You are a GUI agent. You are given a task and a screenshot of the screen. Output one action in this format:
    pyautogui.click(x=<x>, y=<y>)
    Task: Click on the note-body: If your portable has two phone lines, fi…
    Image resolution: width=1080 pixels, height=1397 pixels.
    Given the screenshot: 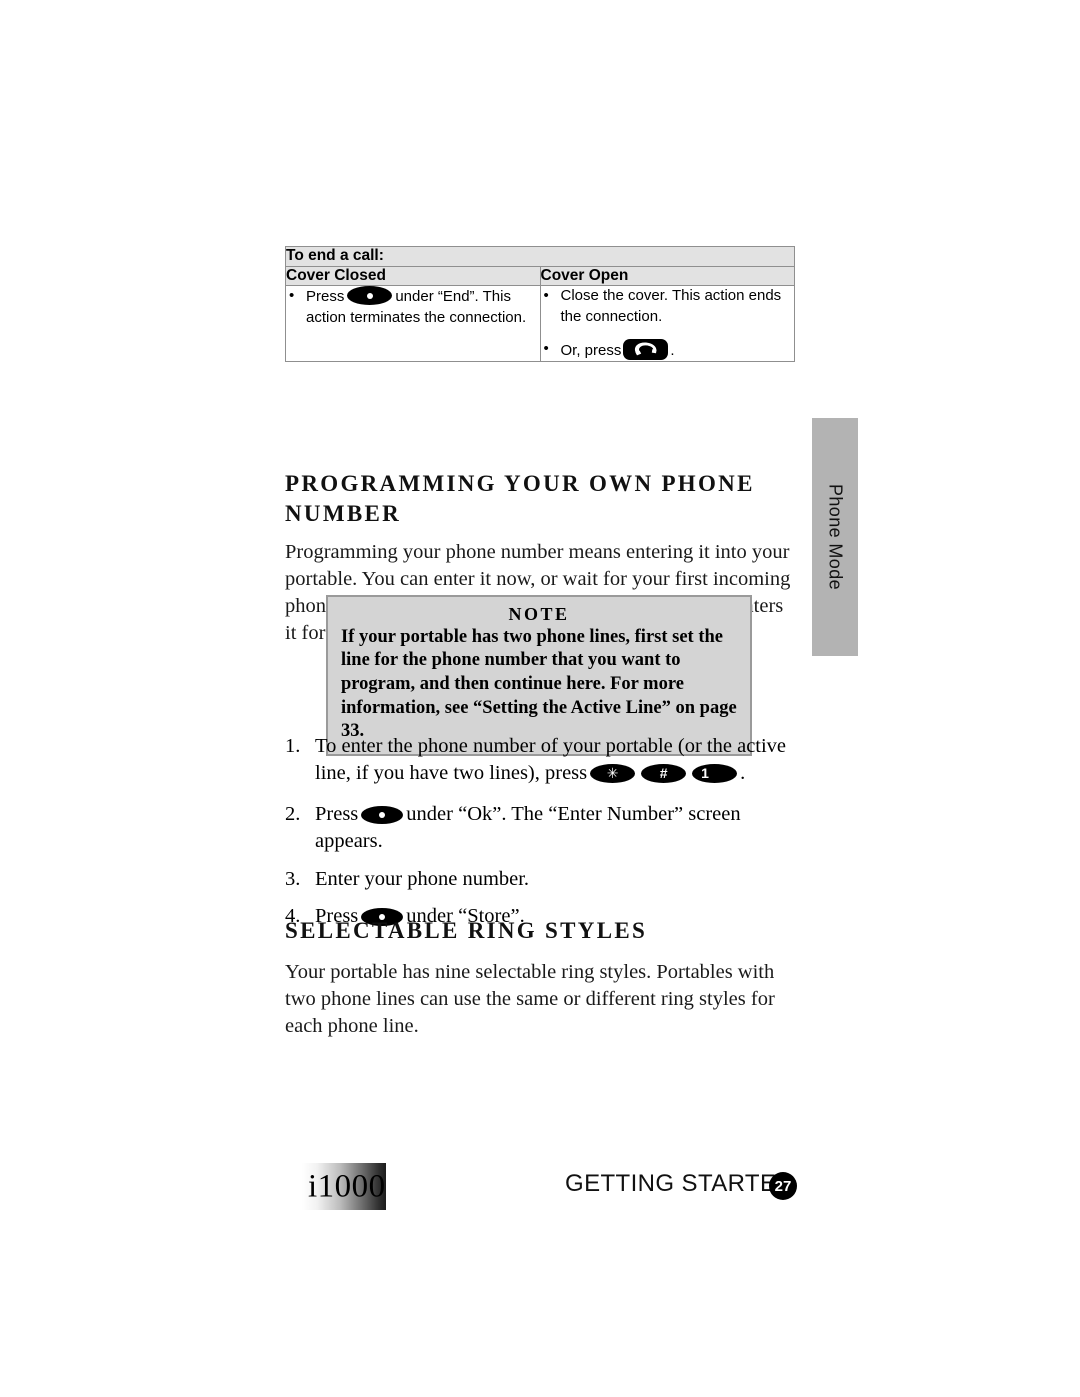 What is the action you would take?
    pyautogui.click(x=539, y=684)
    